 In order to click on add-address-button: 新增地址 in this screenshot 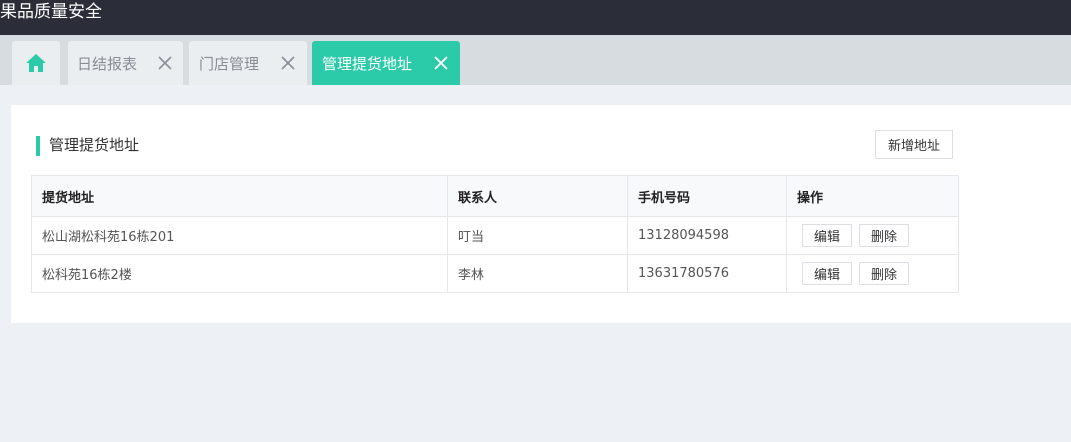, I will do `click(914, 144)`.